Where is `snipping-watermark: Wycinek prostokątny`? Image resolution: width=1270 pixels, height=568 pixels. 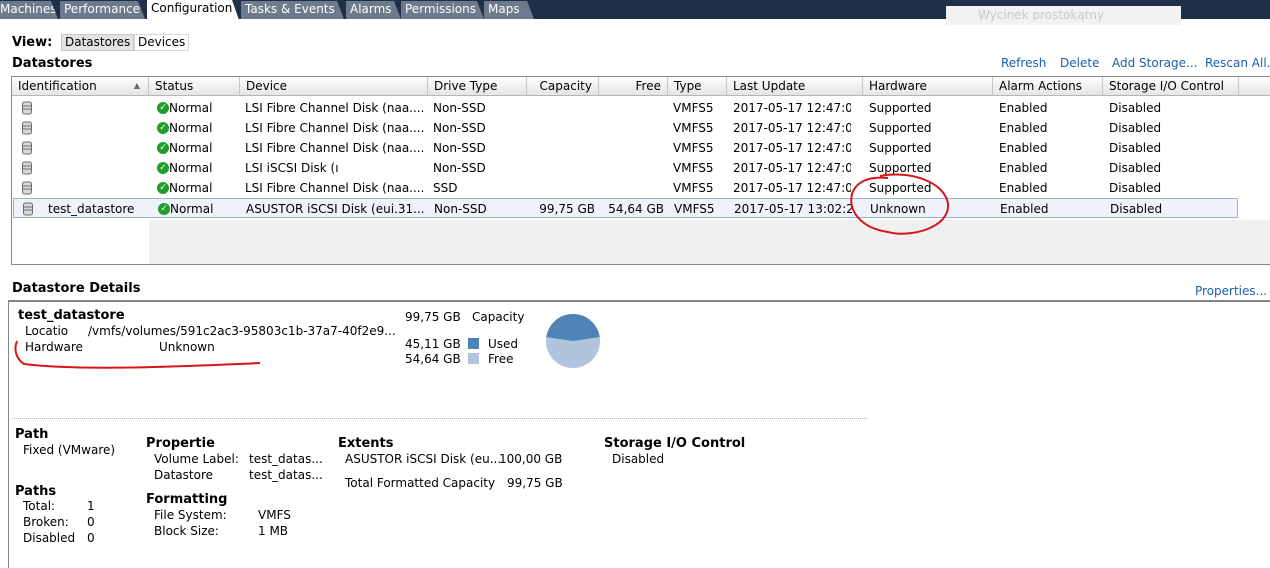 snipping-watermark: Wycinek prostokątny is located at coordinates (1063, 15).